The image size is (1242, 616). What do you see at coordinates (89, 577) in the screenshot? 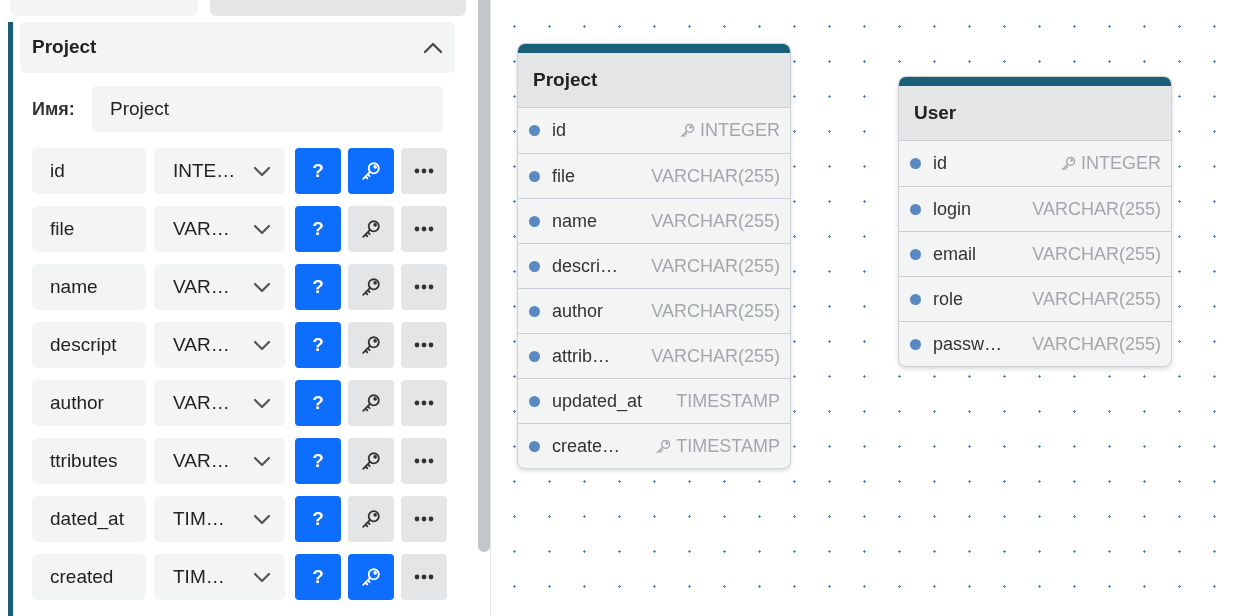
I see `column-name-field: created` at bounding box center [89, 577].